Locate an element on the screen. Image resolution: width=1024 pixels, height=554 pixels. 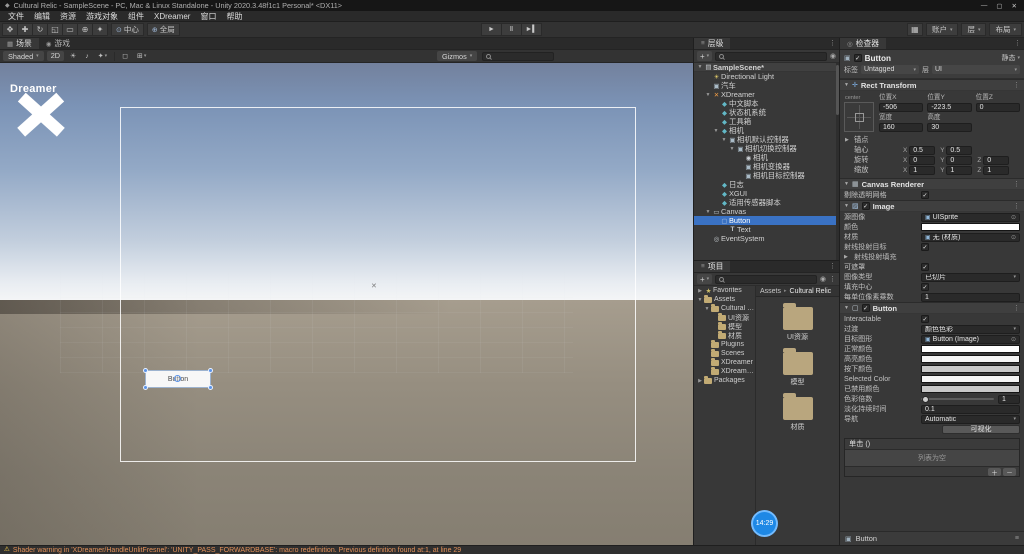
tree-item: ☀ Directional Light is located at coordinates (765, 76).